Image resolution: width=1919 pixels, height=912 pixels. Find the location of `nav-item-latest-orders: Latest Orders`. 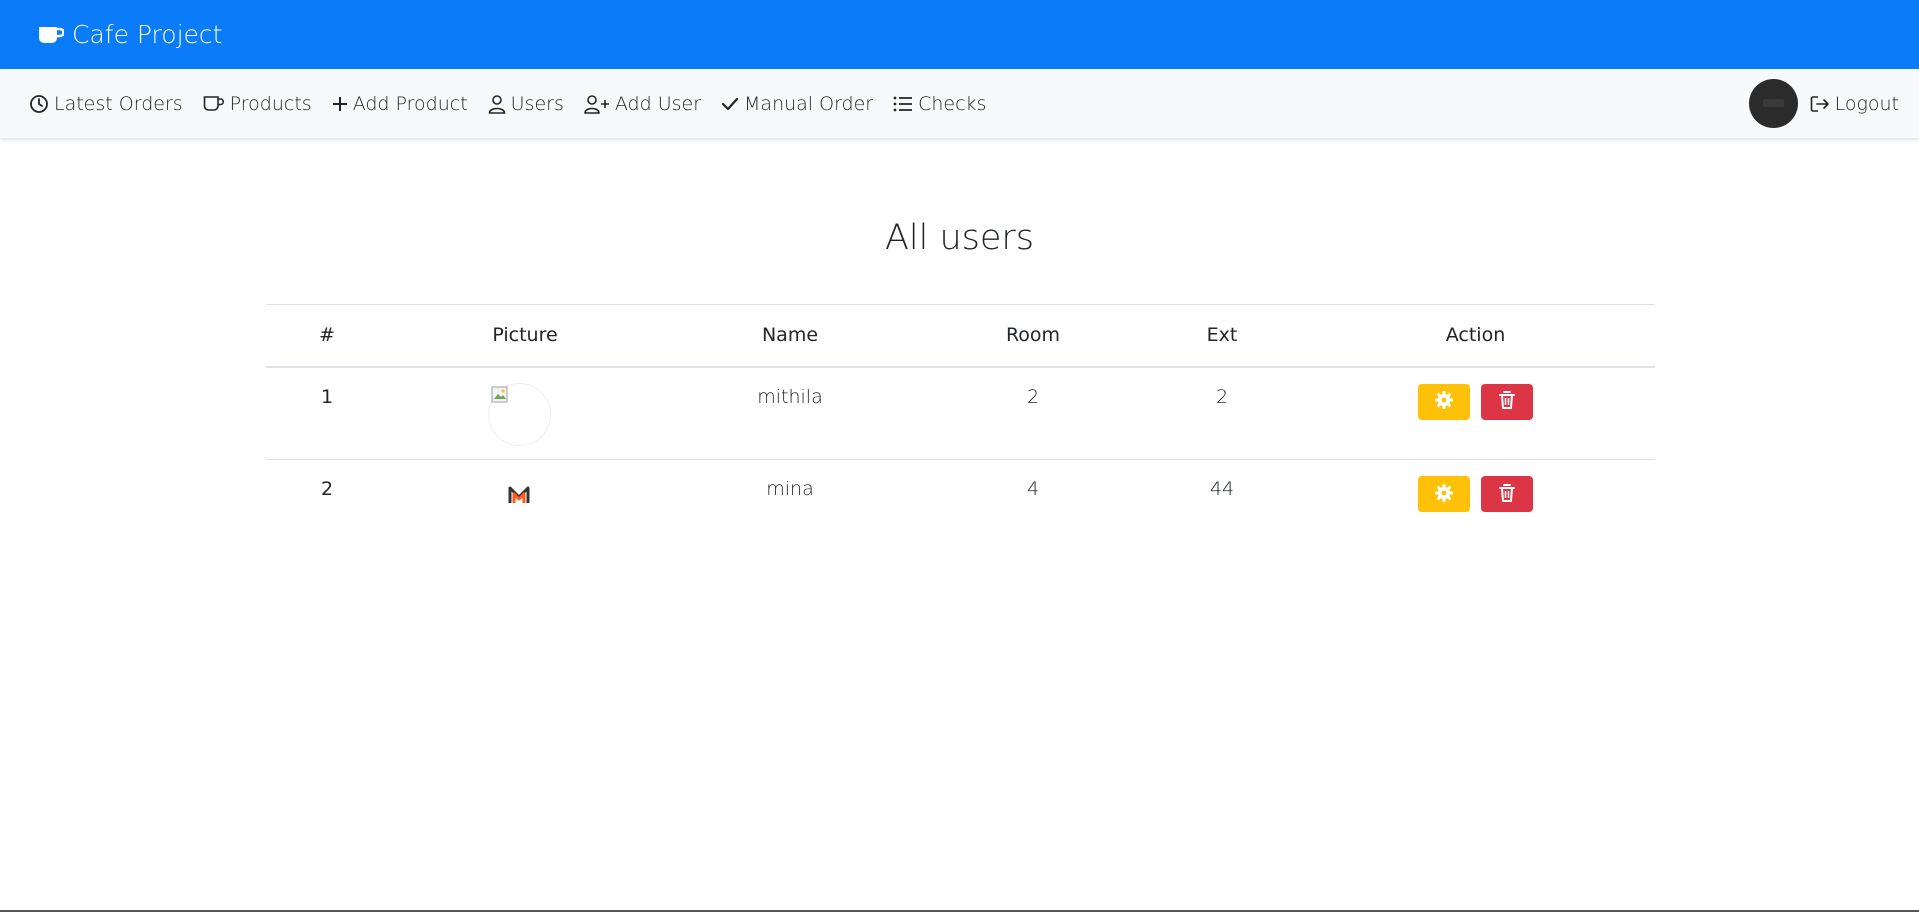

nav-item-latest-orders: Latest Orders is located at coordinates (106, 104).